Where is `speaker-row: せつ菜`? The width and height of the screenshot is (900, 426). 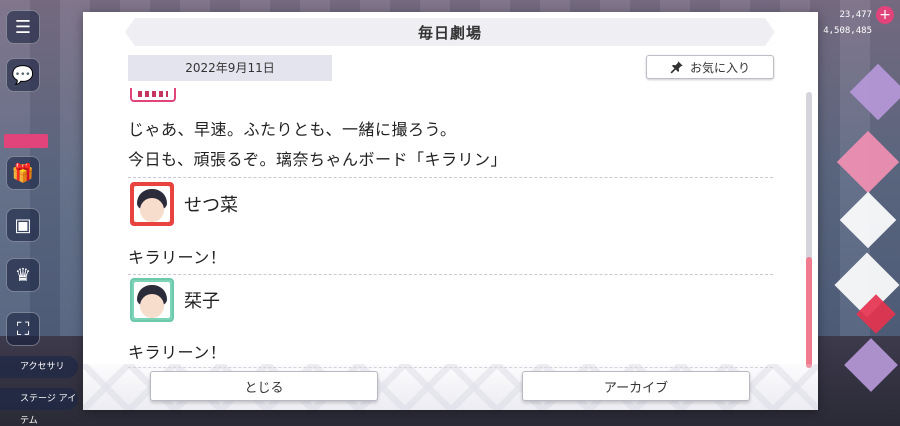 speaker-row: せつ菜 is located at coordinates (184, 204).